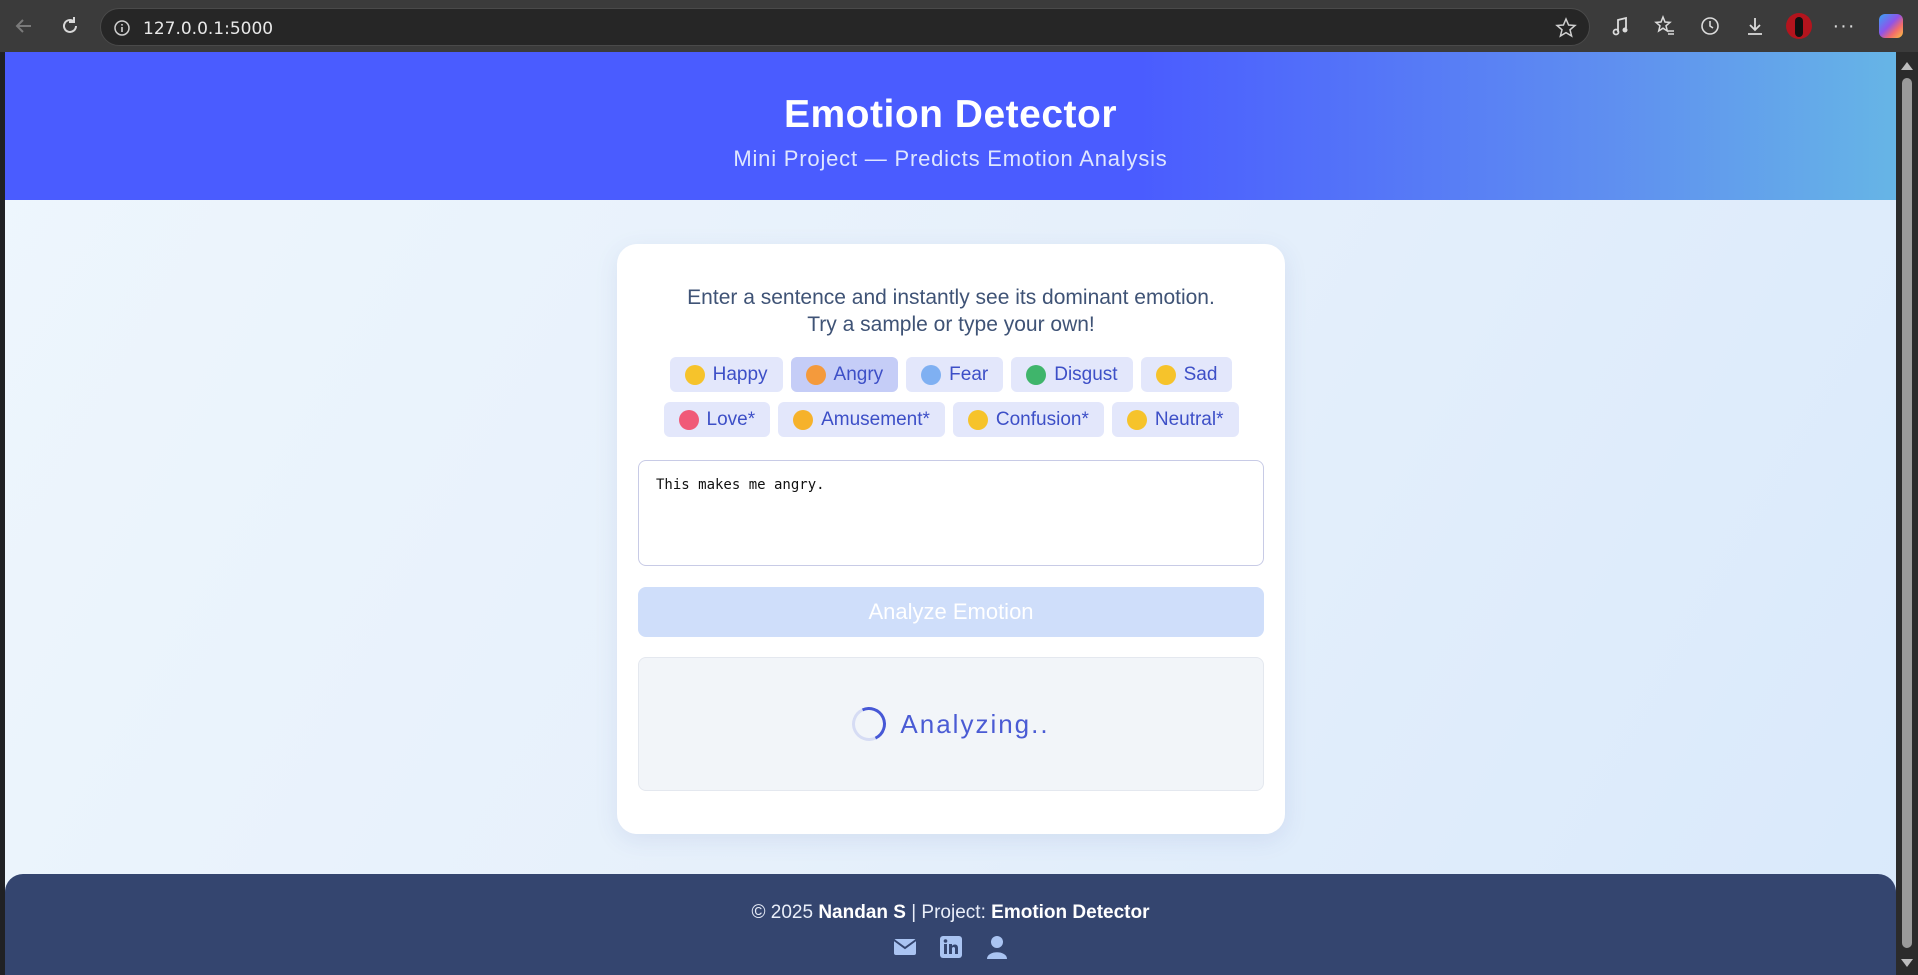 Image resolution: width=1918 pixels, height=975 pixels. Describe the element at coordinates (688, 419) in the screenshot. I see `love-emoji-icon` at that location.